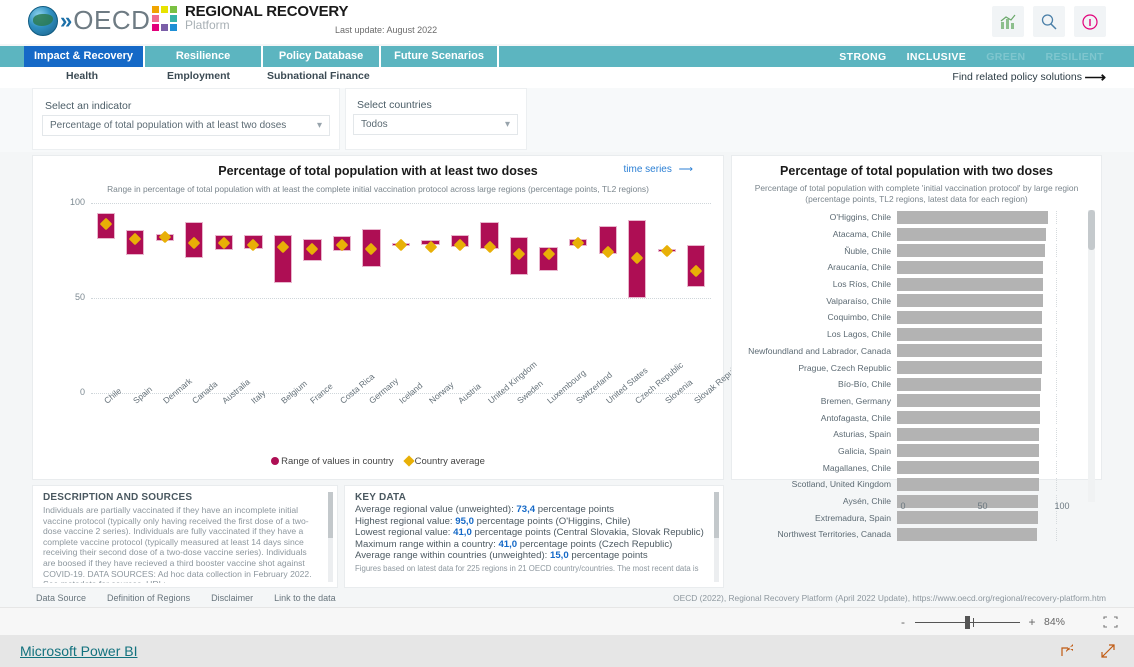 The width and height of the screenshot is (1134, 667). I want to click on tab-impact-recovery: Impact & Recovery, so click(85, 56).